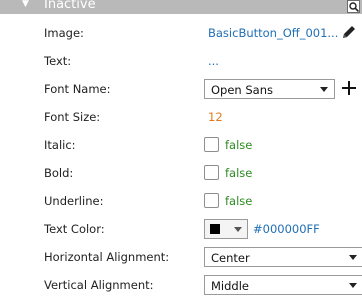 Image resolution: width=362 pixels, height=299 pixels. Describe the element at coordinates (286, 229) in the screenshot. I see `text-color-hex: #000000FF` at that location.